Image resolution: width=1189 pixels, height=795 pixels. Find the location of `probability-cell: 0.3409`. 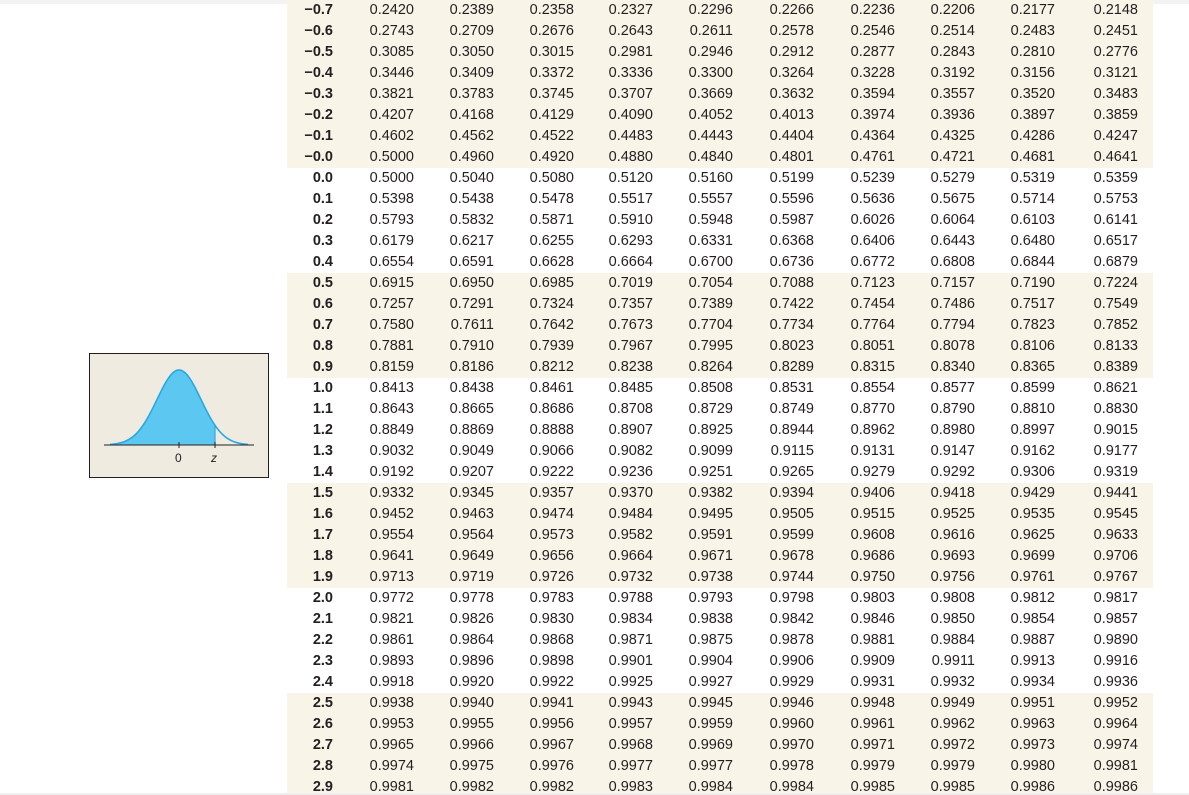

probability-cell: 0.3409 is located at coordinates (471, 73).